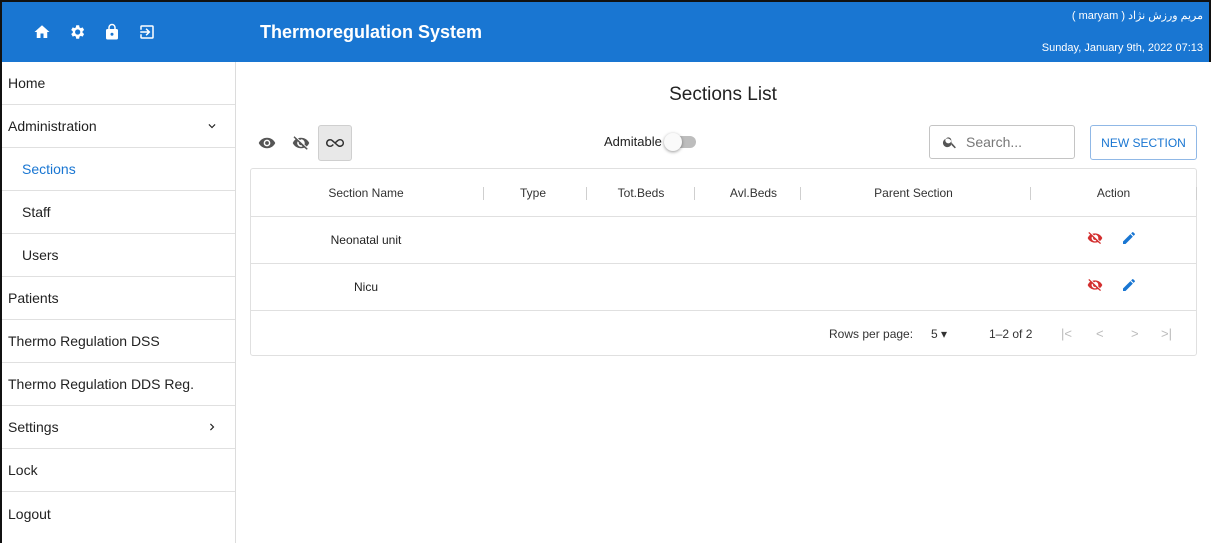 The height and width of the screenshot is (543, 1211). Describe the element at coordinates (366, 193) in the screenshot. I see `column-header-section-name: Section Name` at that location.